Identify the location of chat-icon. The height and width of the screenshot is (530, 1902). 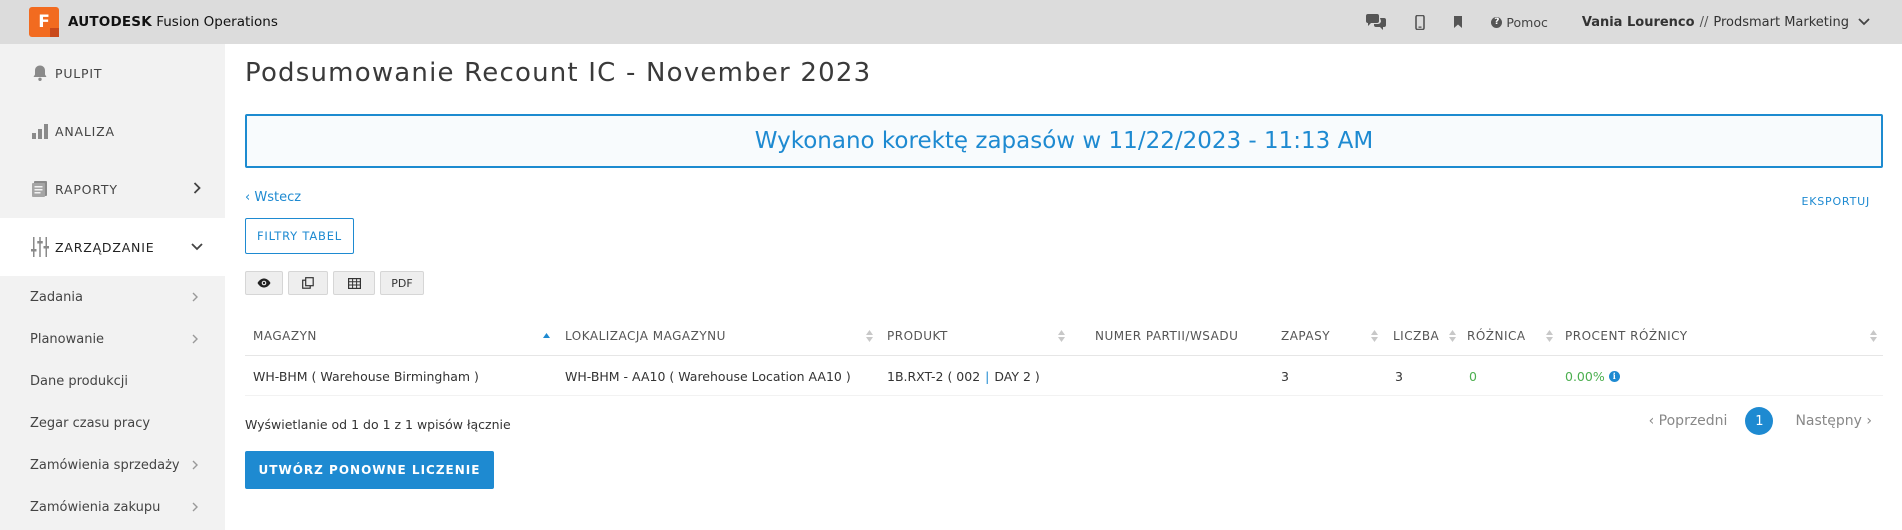
(1376, 22).